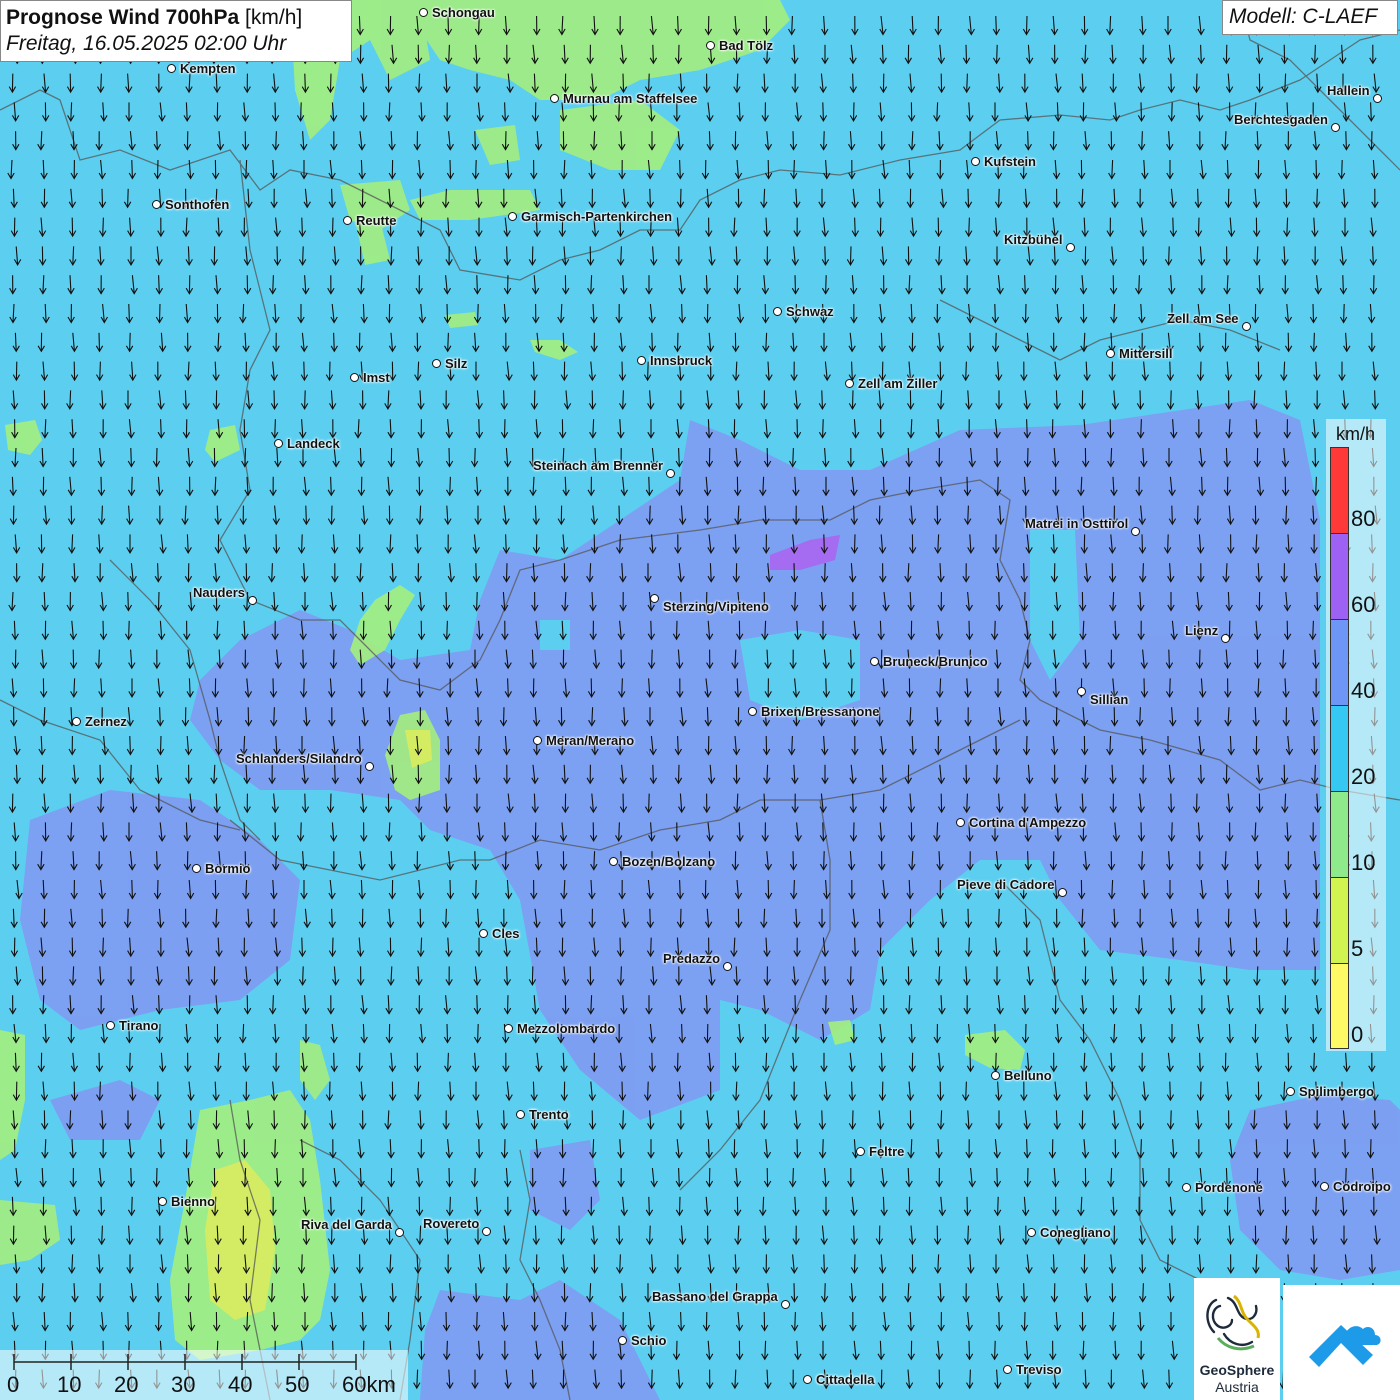 The width and height of the screenshot is (1400, 1400). Describe the element at coordinates (297, 1384) in the screenshot. I see `scale-label: 50` at that location.